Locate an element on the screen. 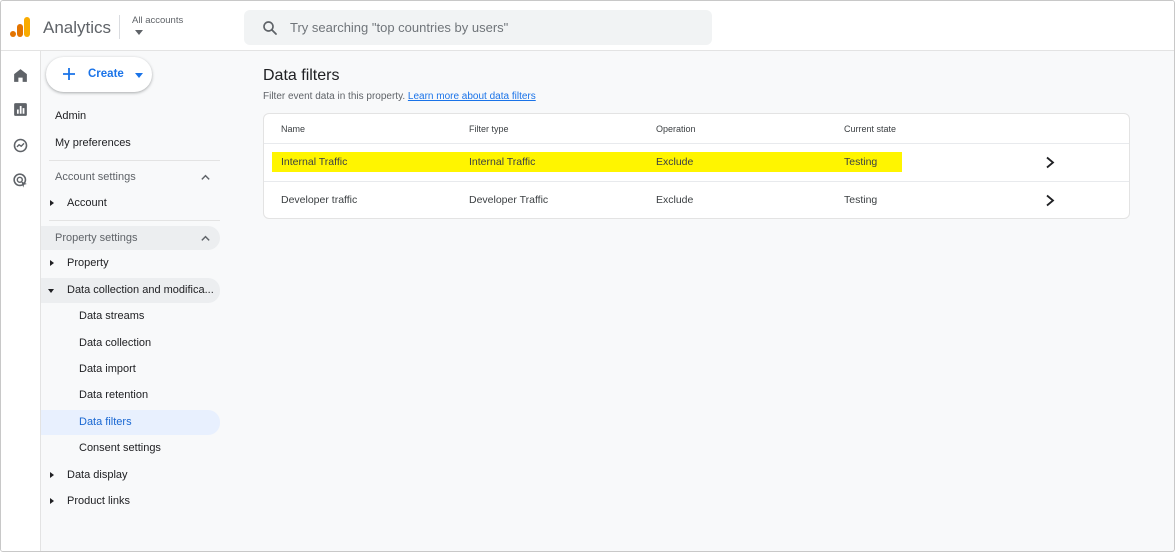 This screenshot has width=1175, height=552. learn-more-link: Learn more about data filters is located at coordinates (472, 96).